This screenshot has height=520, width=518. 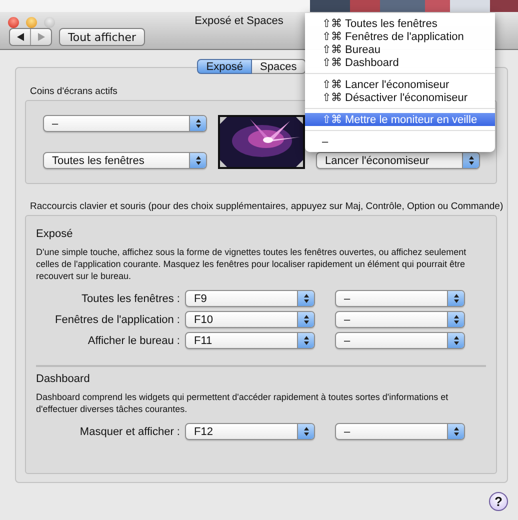 I want to click on show-all-button: Tout afficher, so click(x=102, y=37).